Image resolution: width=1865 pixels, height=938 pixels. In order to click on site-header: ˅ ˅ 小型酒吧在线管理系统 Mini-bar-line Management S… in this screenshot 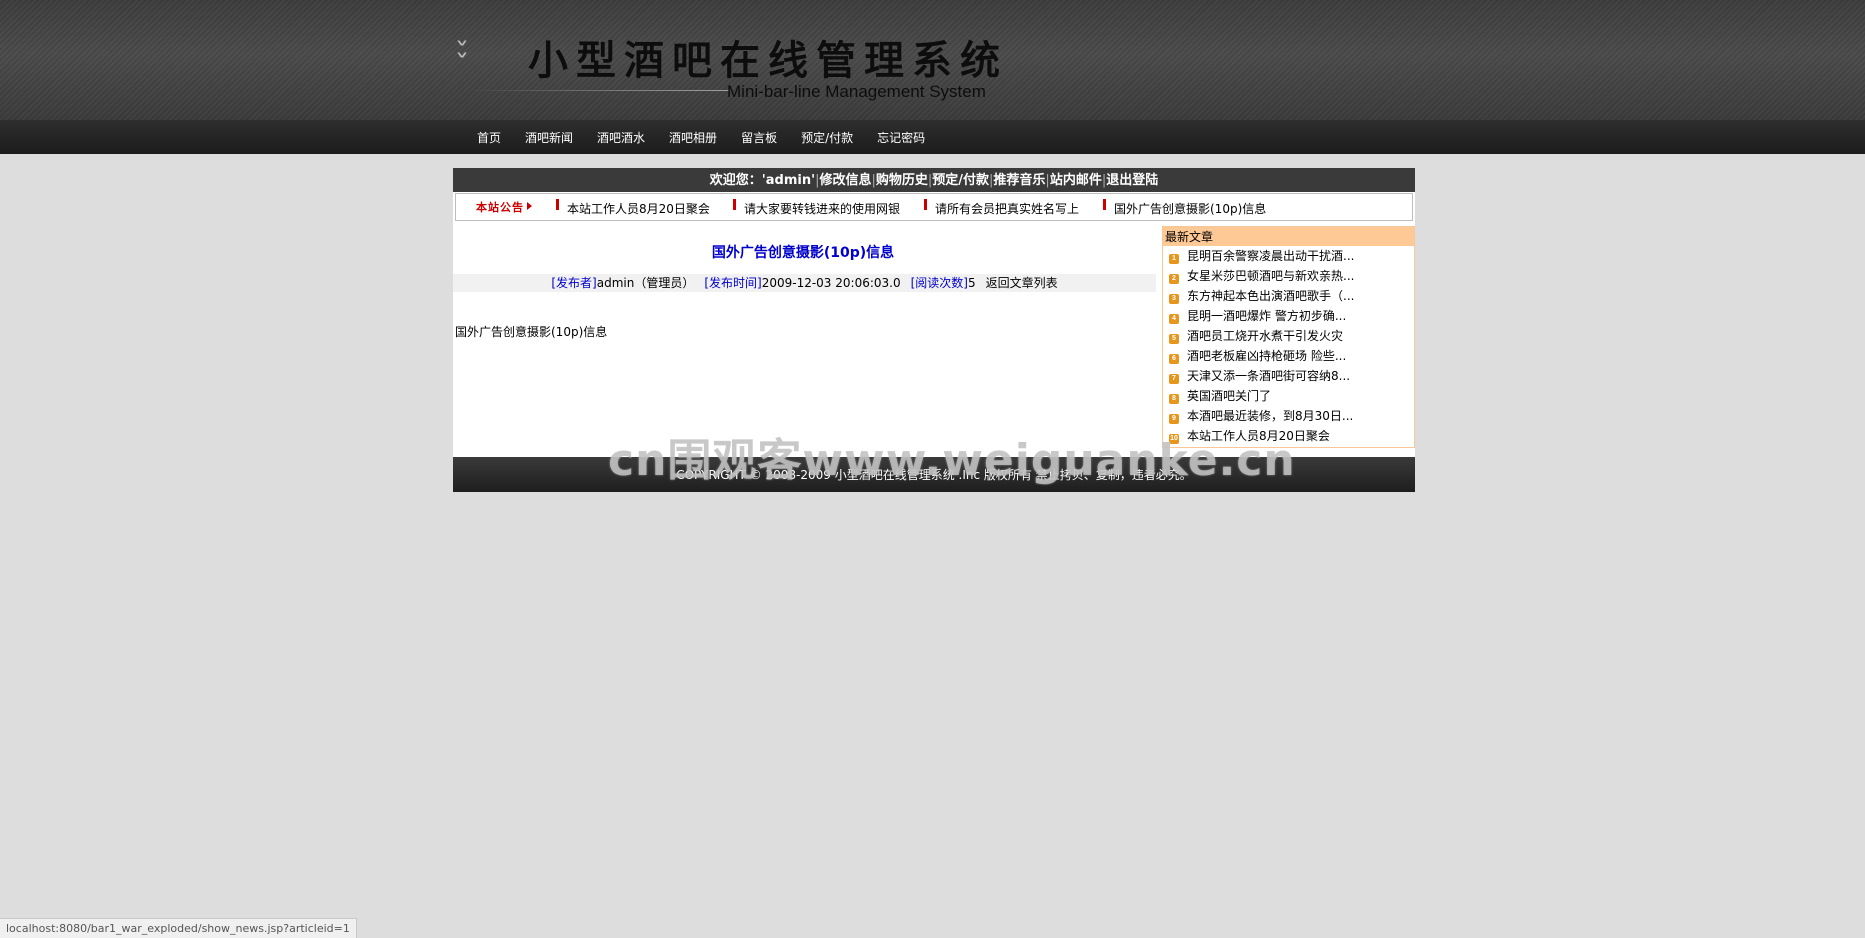, I will do `click(932, 60)`.